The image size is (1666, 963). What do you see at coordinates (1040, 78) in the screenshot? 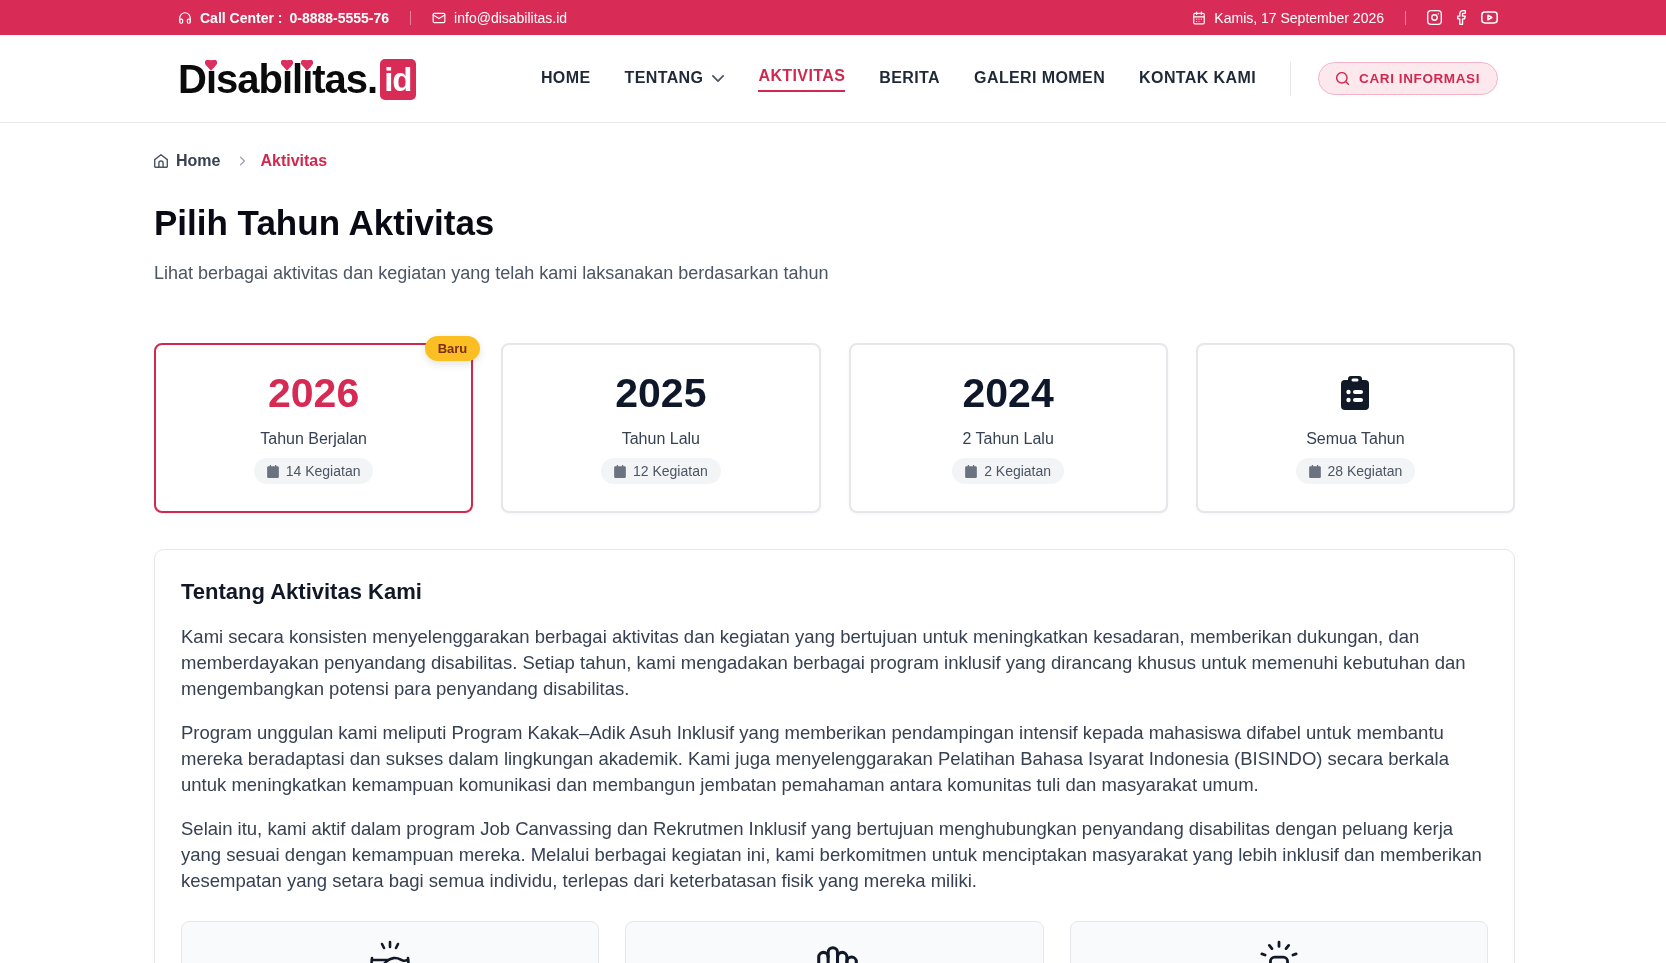
I see `nav-link: GALERI MOMEN` at bounding box center [1040, 78].